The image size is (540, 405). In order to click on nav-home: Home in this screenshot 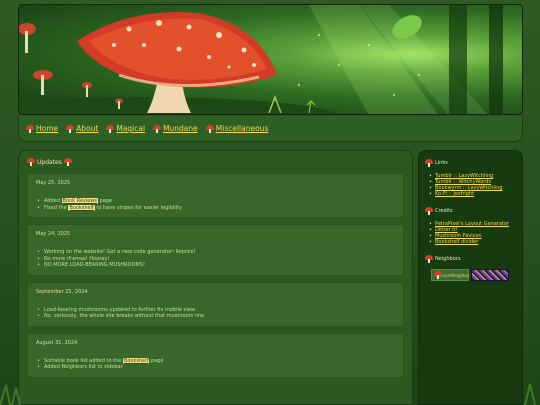, I will do `click(42, 128)`.